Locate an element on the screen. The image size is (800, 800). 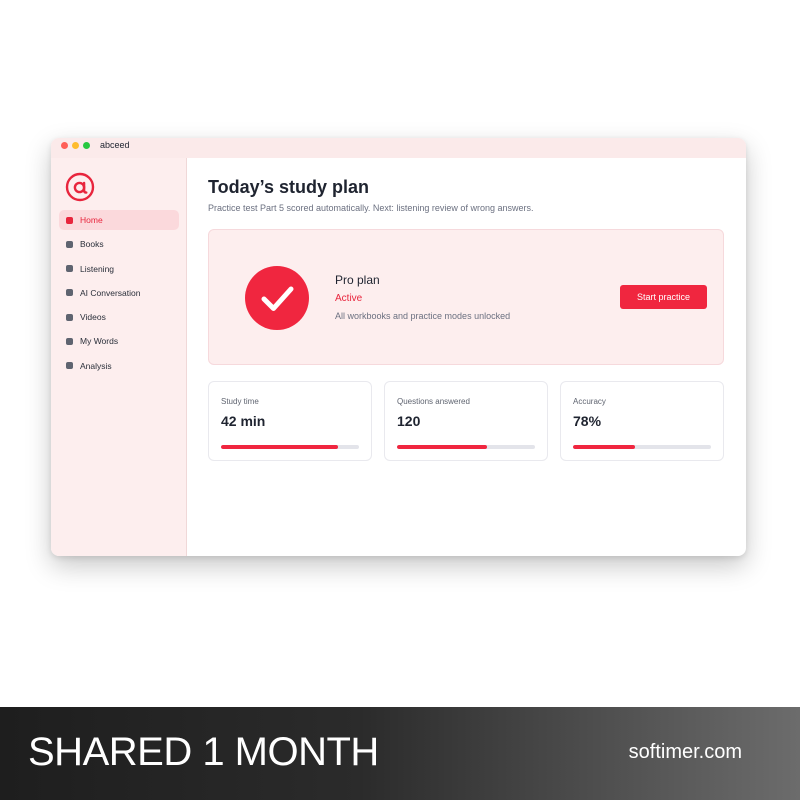
sidebar-item-my-words: My Words is located at coordinates (119, 341).